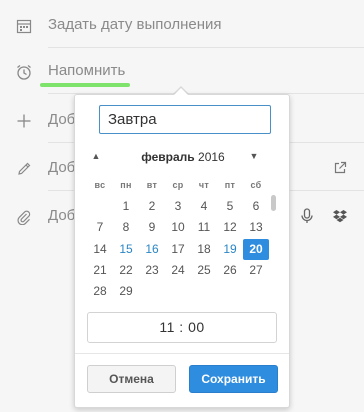 The height and width of the screenshot is (412, 364). What do you see at coordinates (340, 168) in the screenshot?
I see `external-link-icon` at bounding box center [340, 168].